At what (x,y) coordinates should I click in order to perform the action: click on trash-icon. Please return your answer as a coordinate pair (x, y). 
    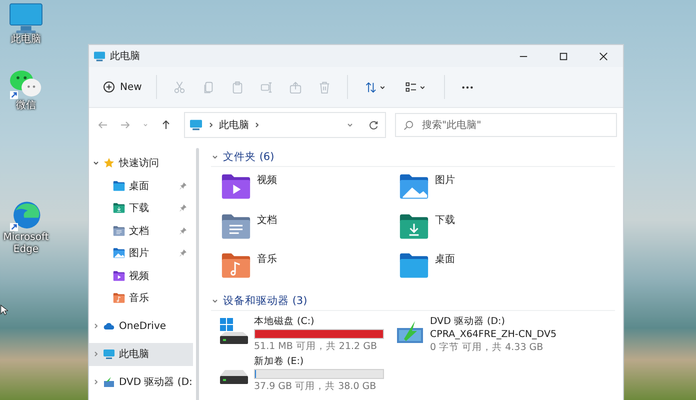
    Looking at the image, I should click on (324, 87).